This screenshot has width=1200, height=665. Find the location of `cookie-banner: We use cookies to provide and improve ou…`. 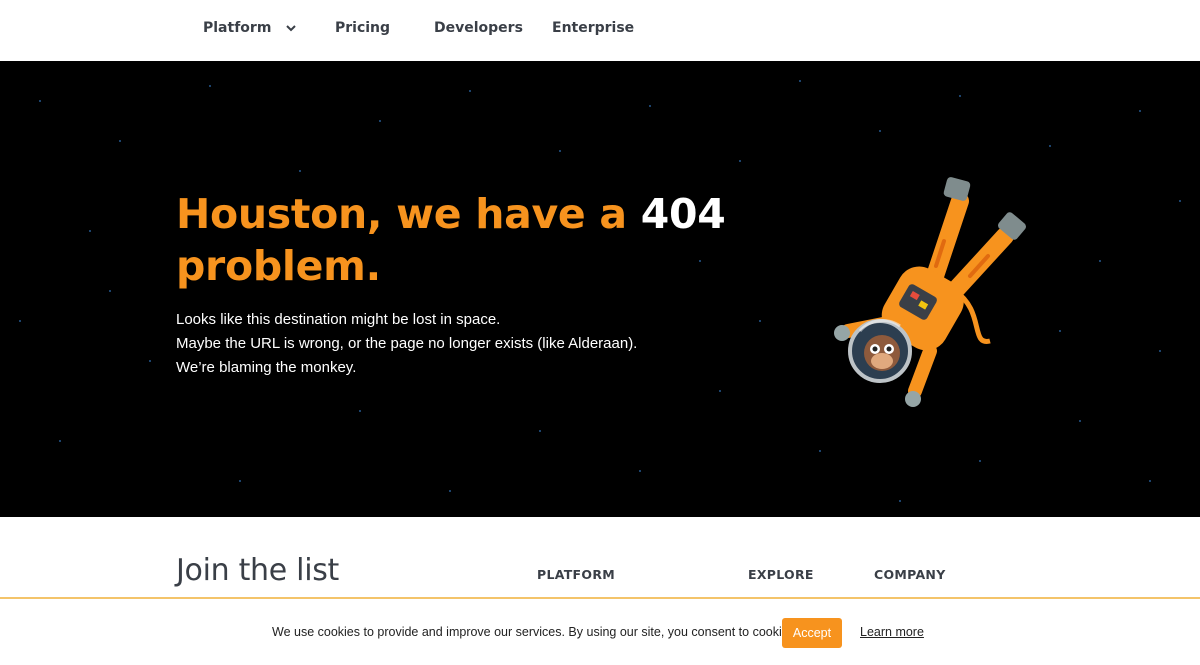

cookie-banner: We use cookies to provide and improve ou… is located at coordinates (600, 631).